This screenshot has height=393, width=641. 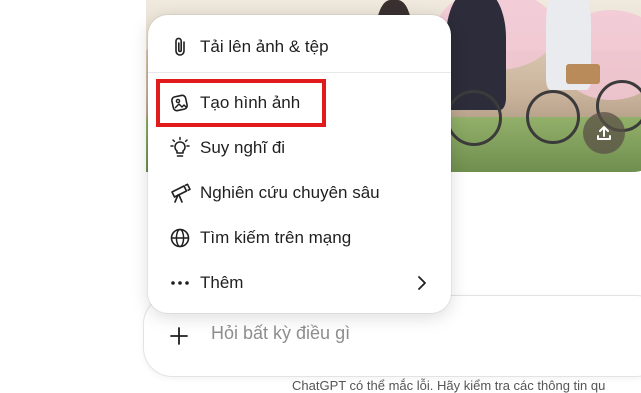 I want to click on menu-item-web-search: Tìm kiếm trên mạng, so click(x=299, y=238).